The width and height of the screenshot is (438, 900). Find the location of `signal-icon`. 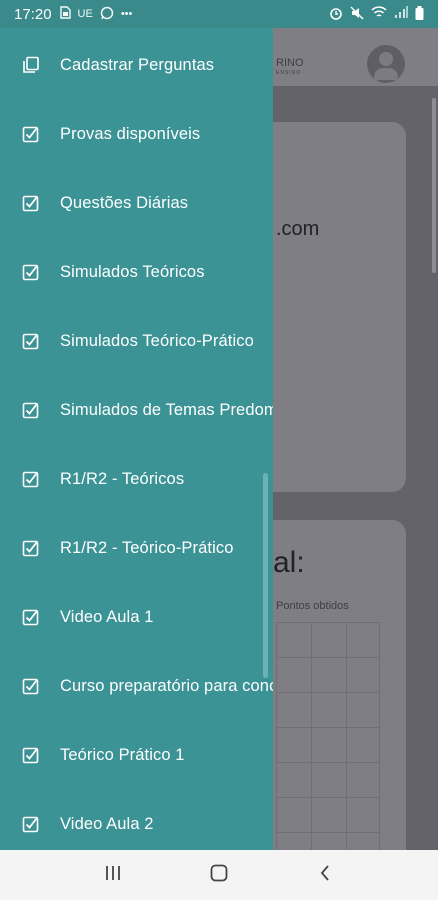

signal-icon is located at coordinates (401, 14).